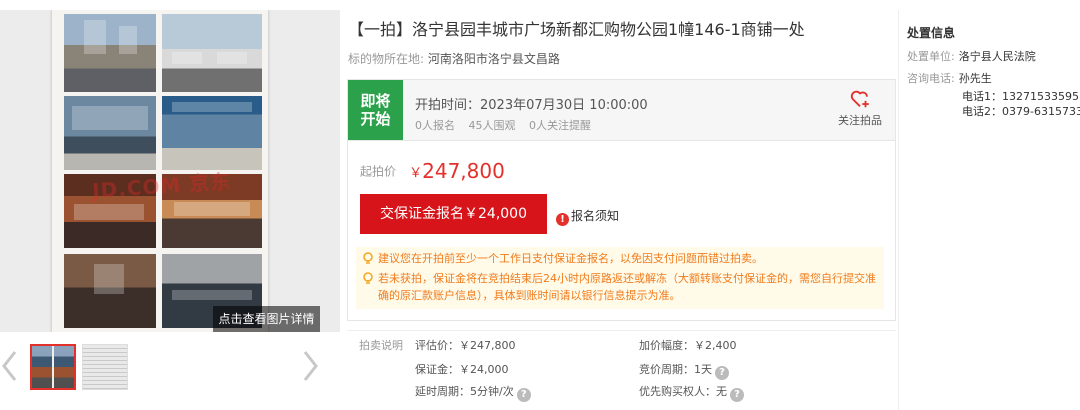 This screenshot has height=410, width=1080. What do you see at coordinates (576, 29) in the screenshot?
I see `lot-title: 【一拍】洛宁县园丰城市广场新都汇购物公园1幢146-1商铺一处` at bounding box center [576, 29].